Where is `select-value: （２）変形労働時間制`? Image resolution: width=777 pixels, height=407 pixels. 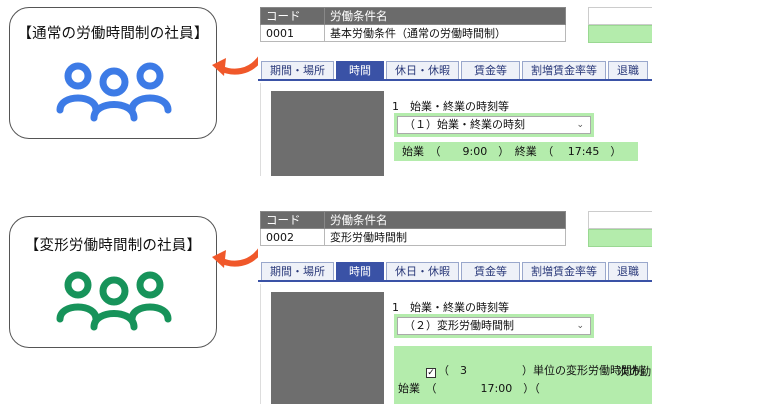 select-value: （２）変形労働時間制 is located at coordinates (459, 325).